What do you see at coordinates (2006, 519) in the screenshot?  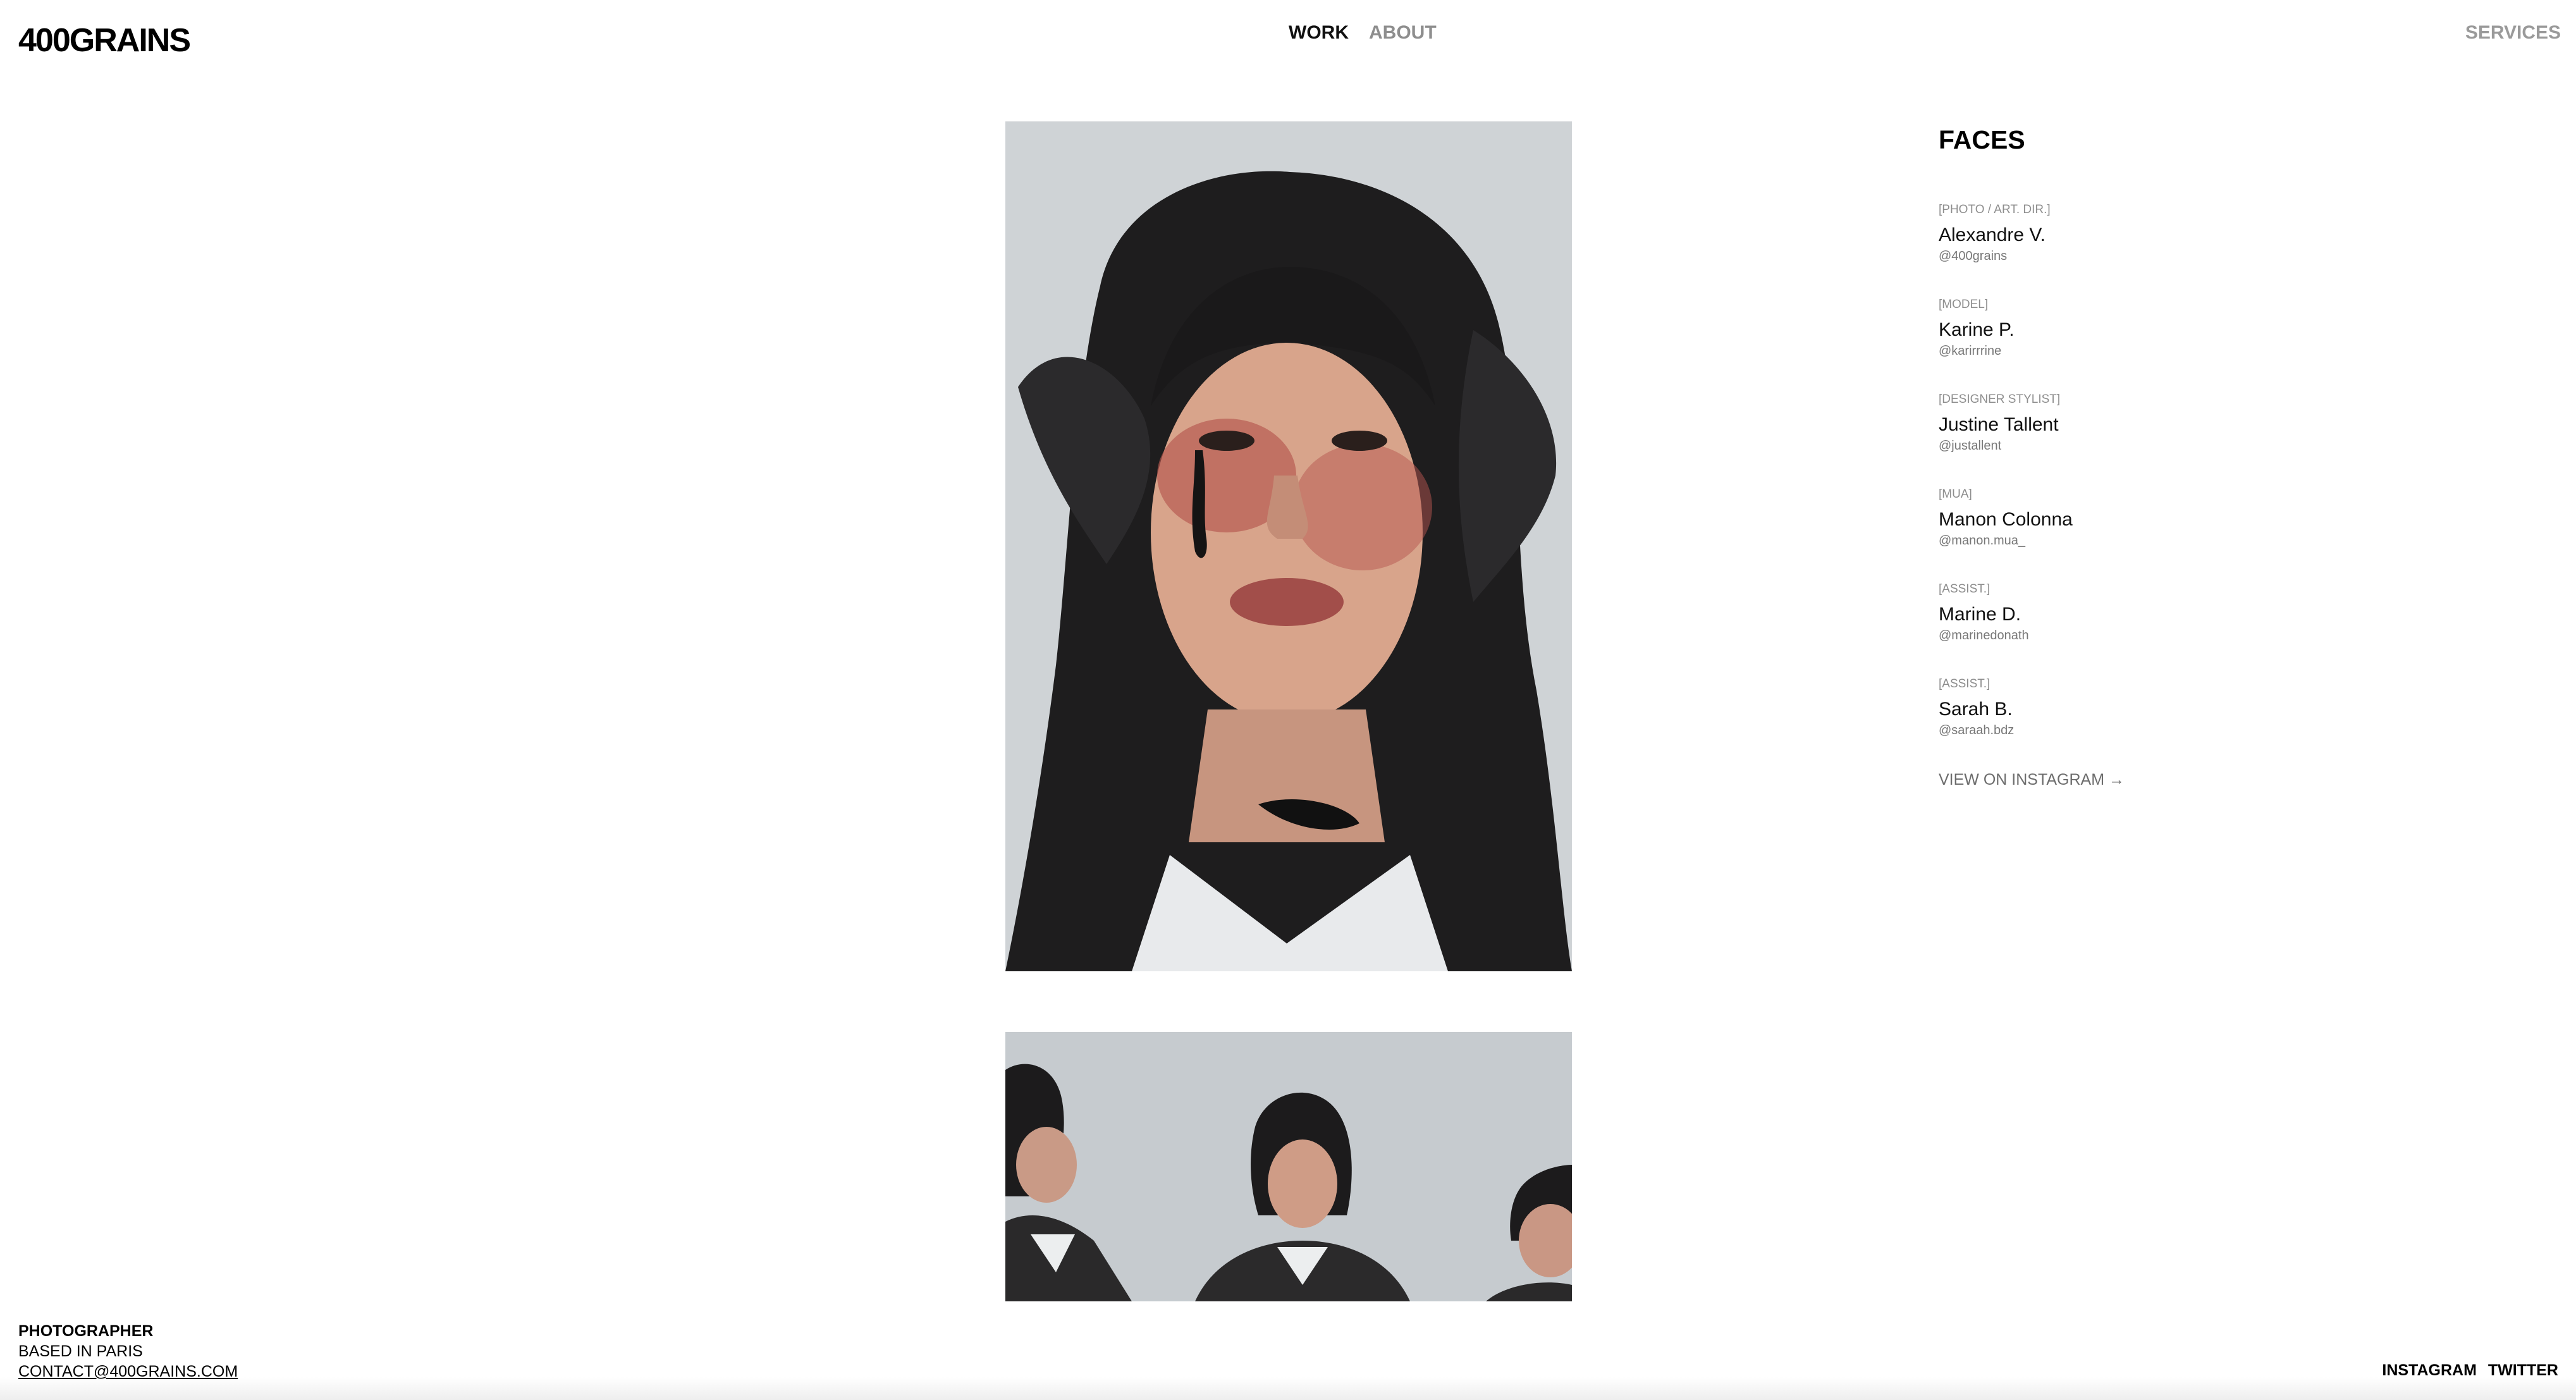 I see `credit-name: Manon Colonna` at bounding box center [2006, 519].